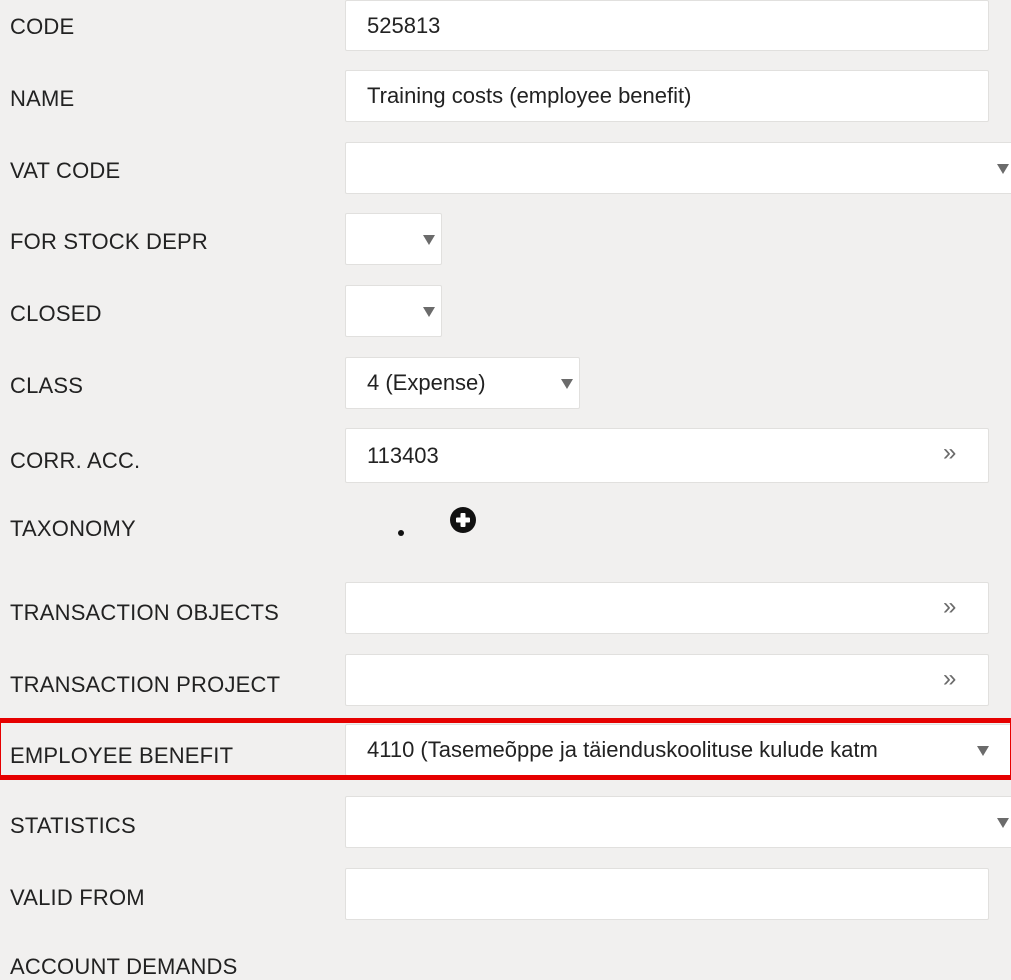  I want to click on class-value: 4 (Expense), so click(426, 382).